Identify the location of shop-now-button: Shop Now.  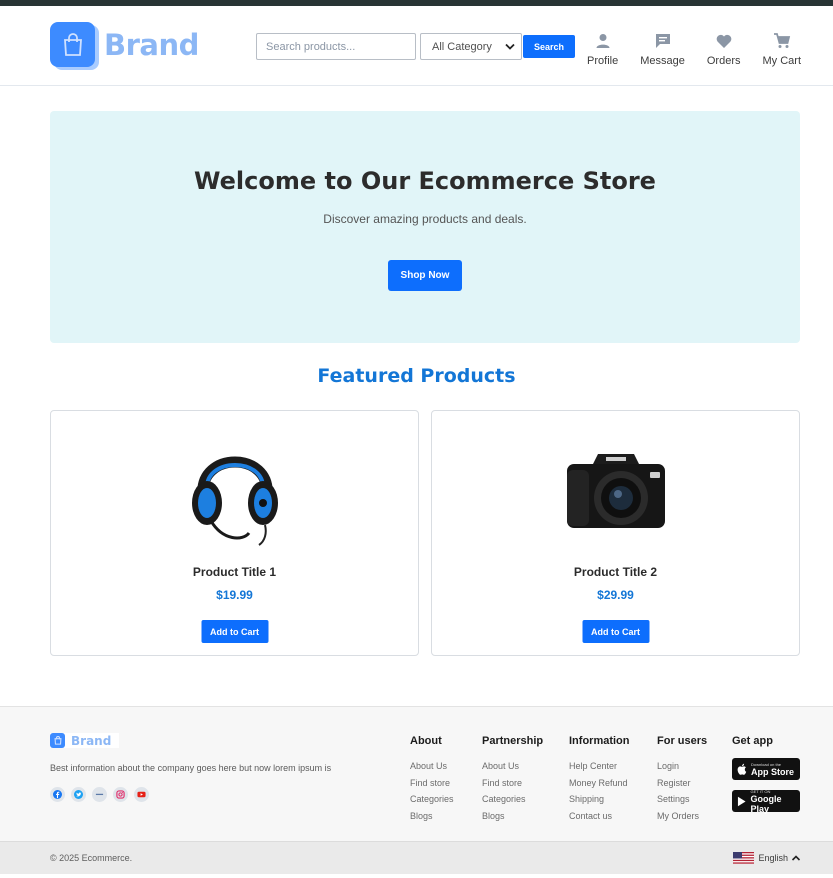
(425, 275).